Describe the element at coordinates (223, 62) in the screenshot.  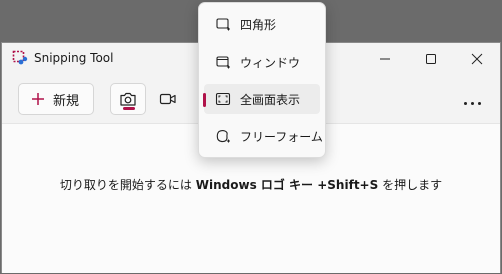
I see `window-snip-icon` at that location.